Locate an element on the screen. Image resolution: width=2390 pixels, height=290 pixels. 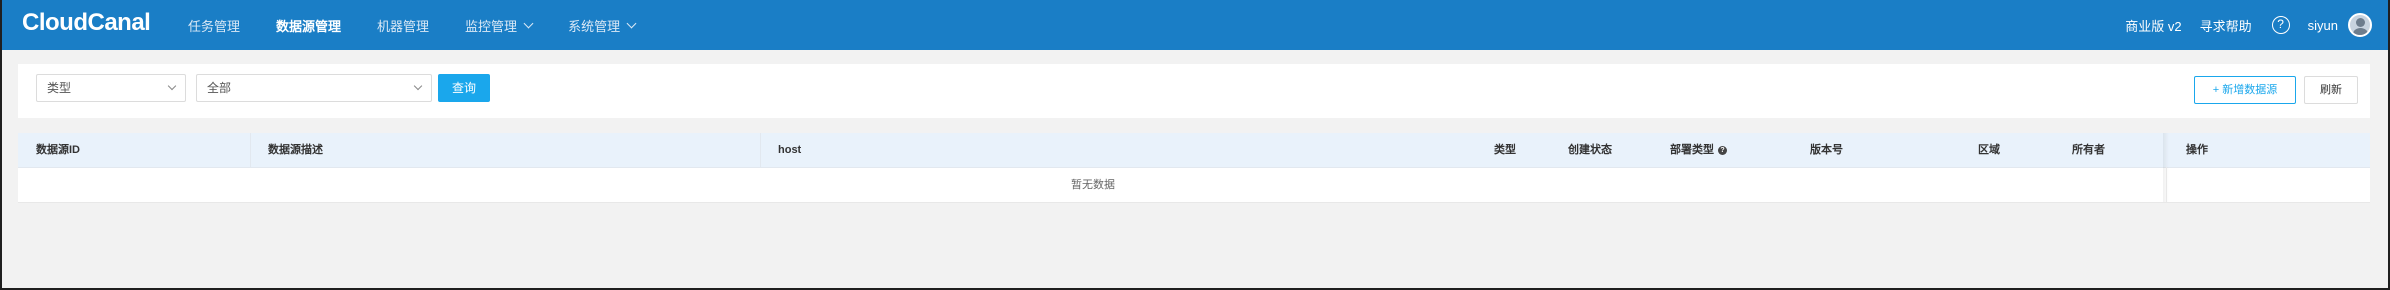
col-deploy-type-label: 部署类型 is located at coordinates (1692, 150).